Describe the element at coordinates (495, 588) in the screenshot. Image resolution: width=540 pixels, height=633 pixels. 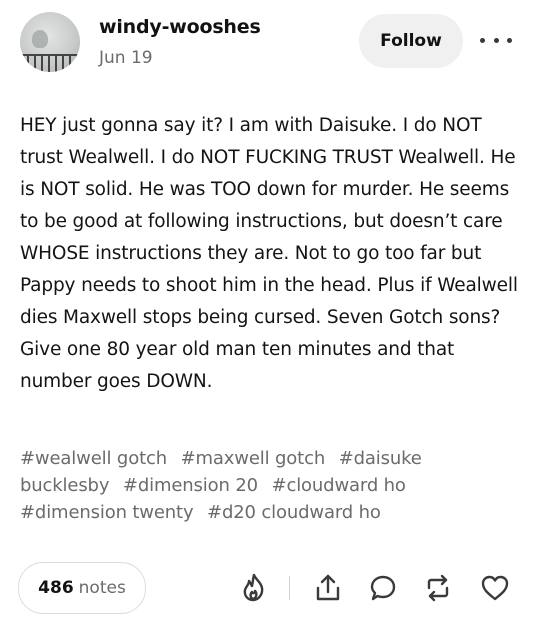
I see `like-icon` at that location.